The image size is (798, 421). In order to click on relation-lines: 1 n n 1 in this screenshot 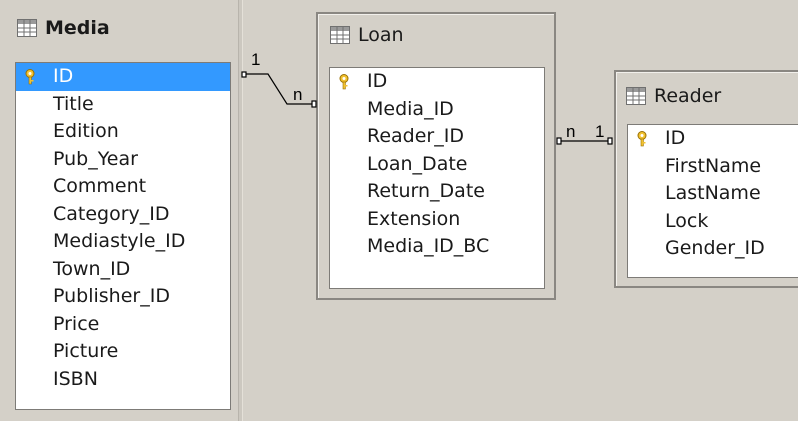, I will do `click(427, 97)`.